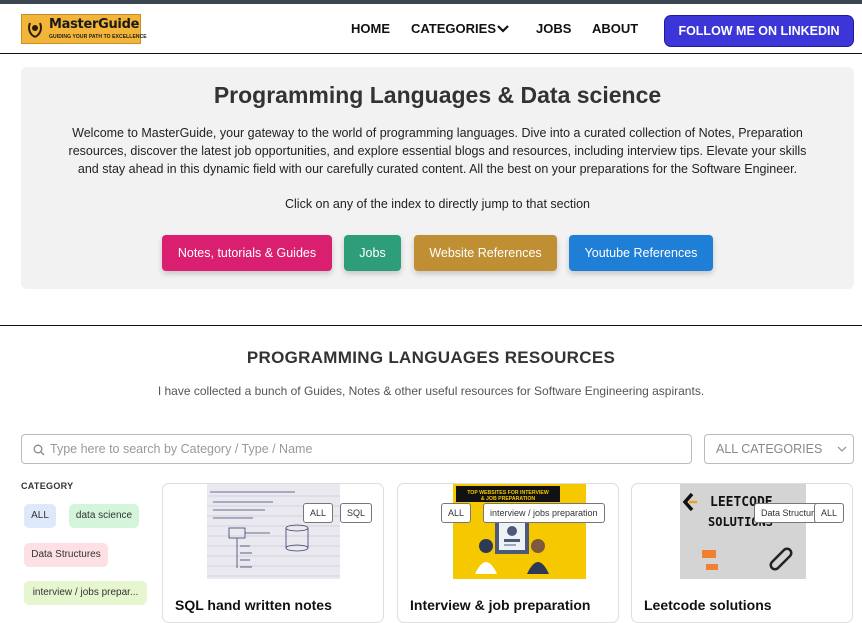 The height and width of the screenshot is (623, 862). I want to click on search-icon, so click(39, 450).